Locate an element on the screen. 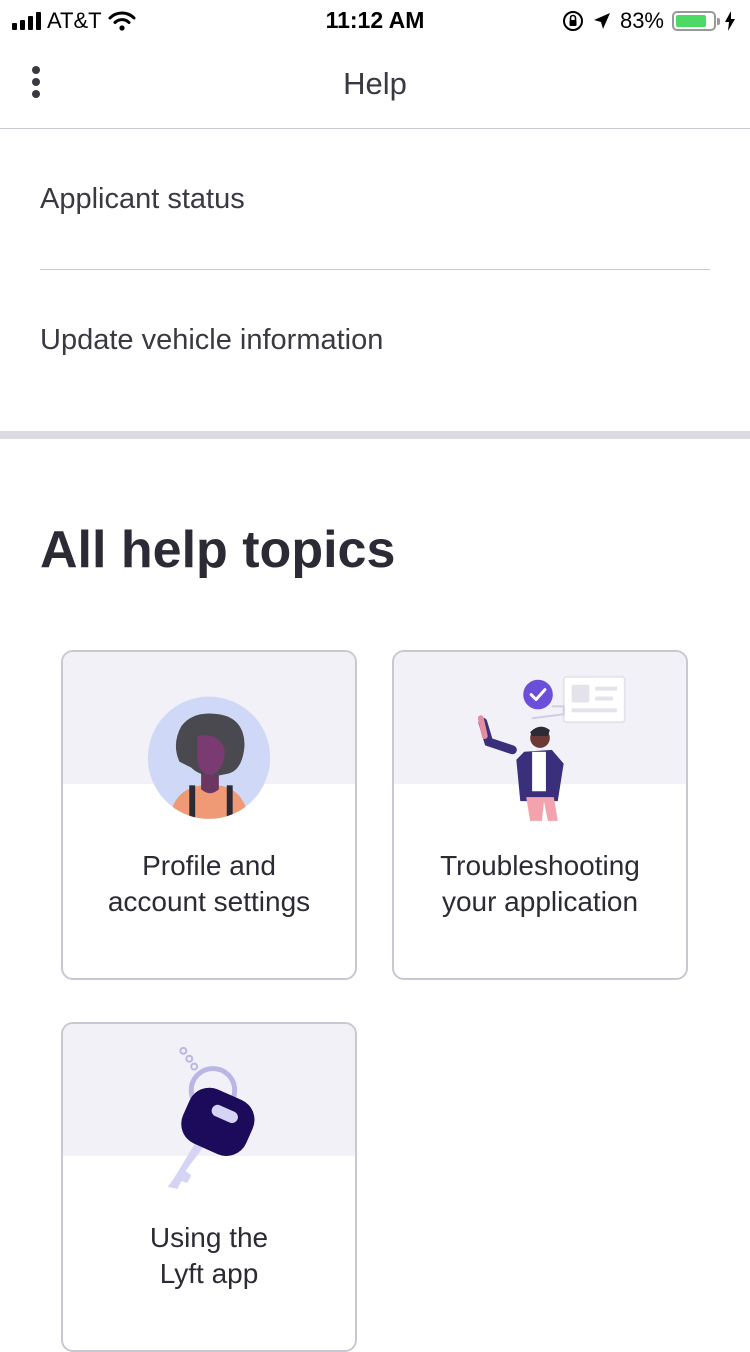 The image size is (750, 1352). card-label-line1: Profile and is located at coordinates (209, 865).